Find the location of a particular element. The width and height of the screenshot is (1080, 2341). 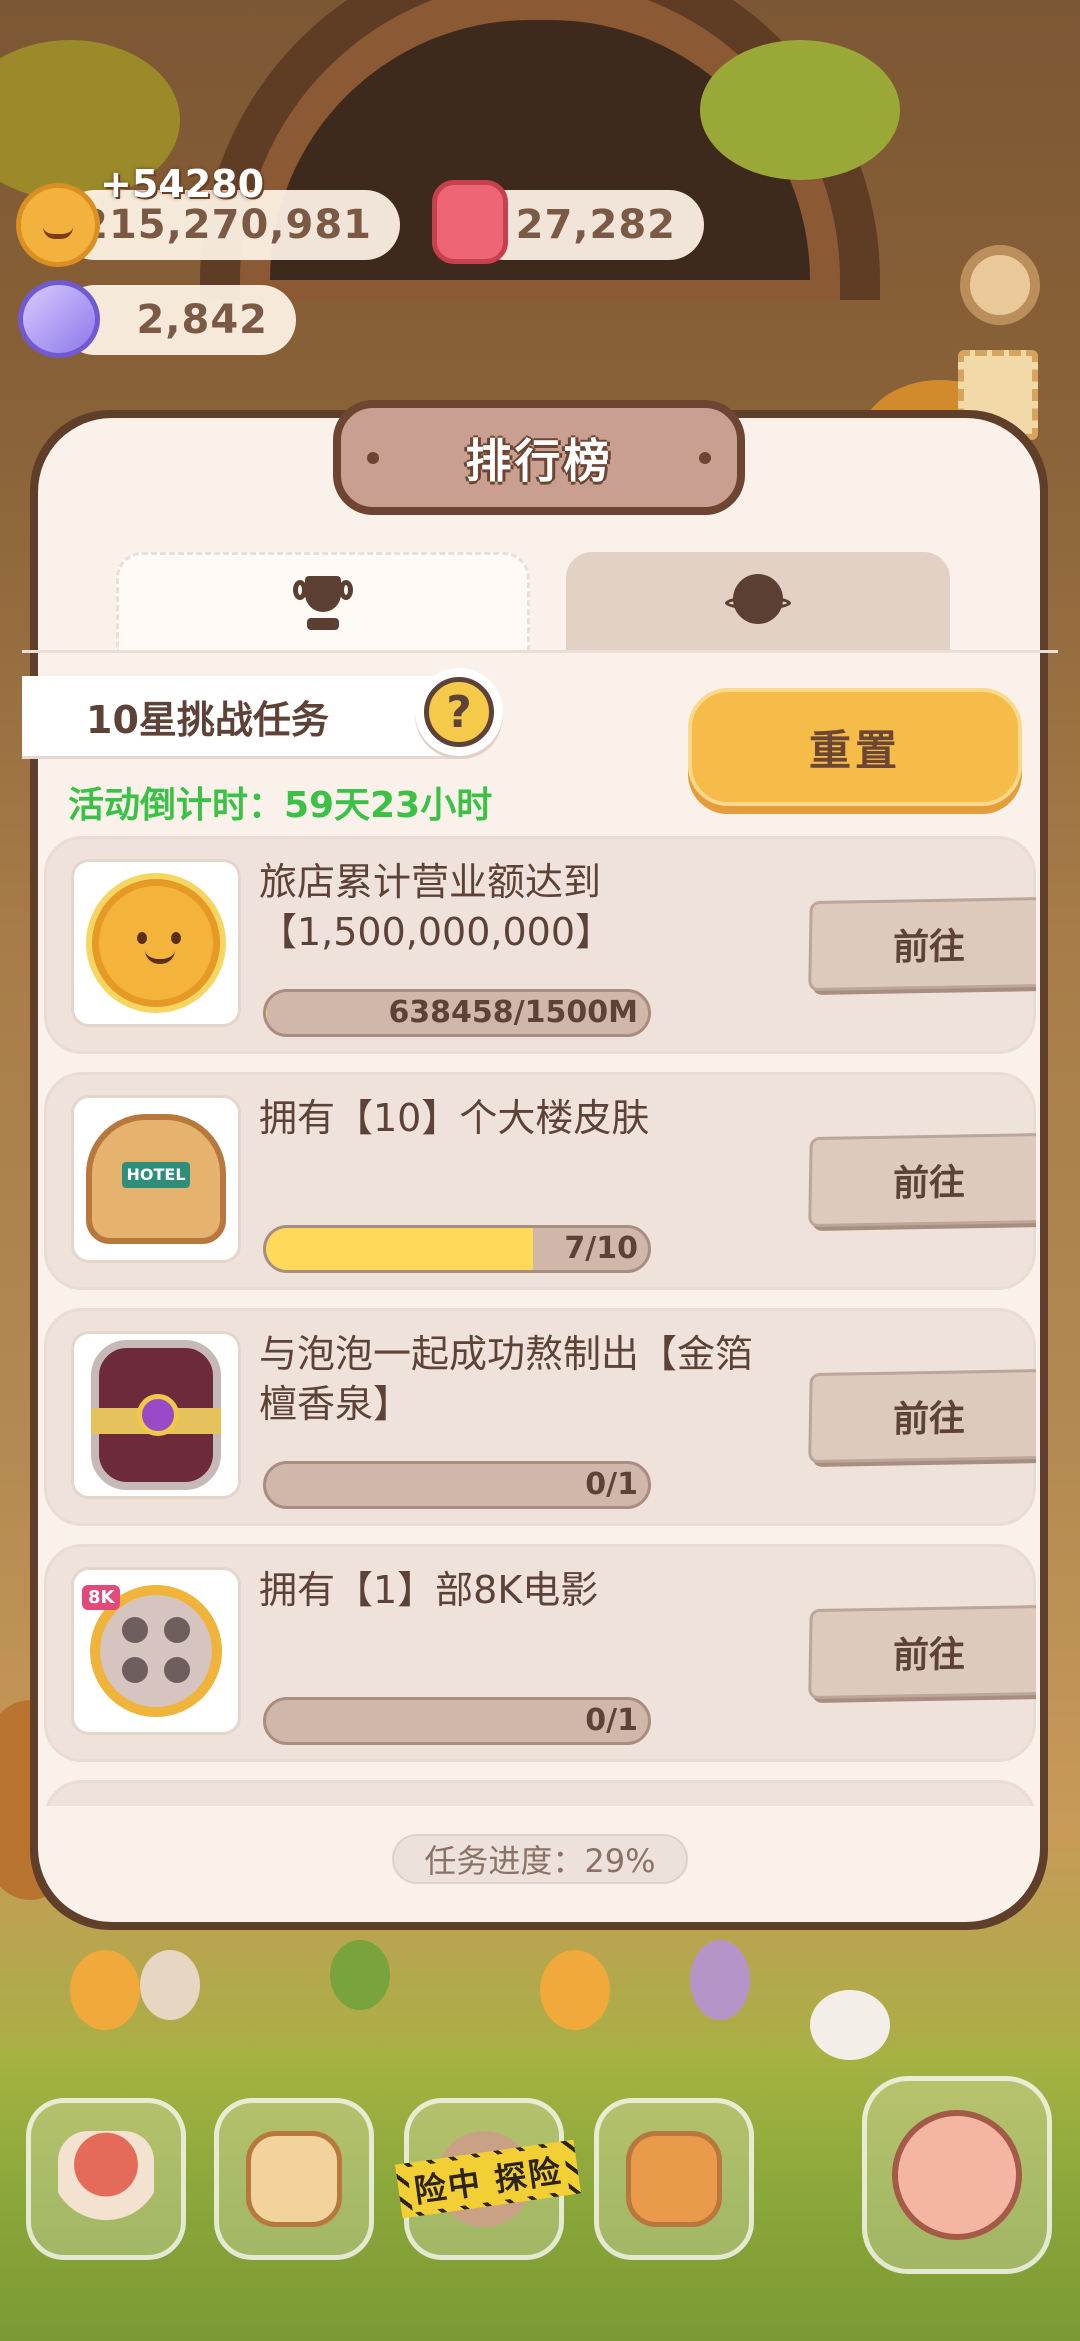

tab-trophy is located at coordinates (323, 602).